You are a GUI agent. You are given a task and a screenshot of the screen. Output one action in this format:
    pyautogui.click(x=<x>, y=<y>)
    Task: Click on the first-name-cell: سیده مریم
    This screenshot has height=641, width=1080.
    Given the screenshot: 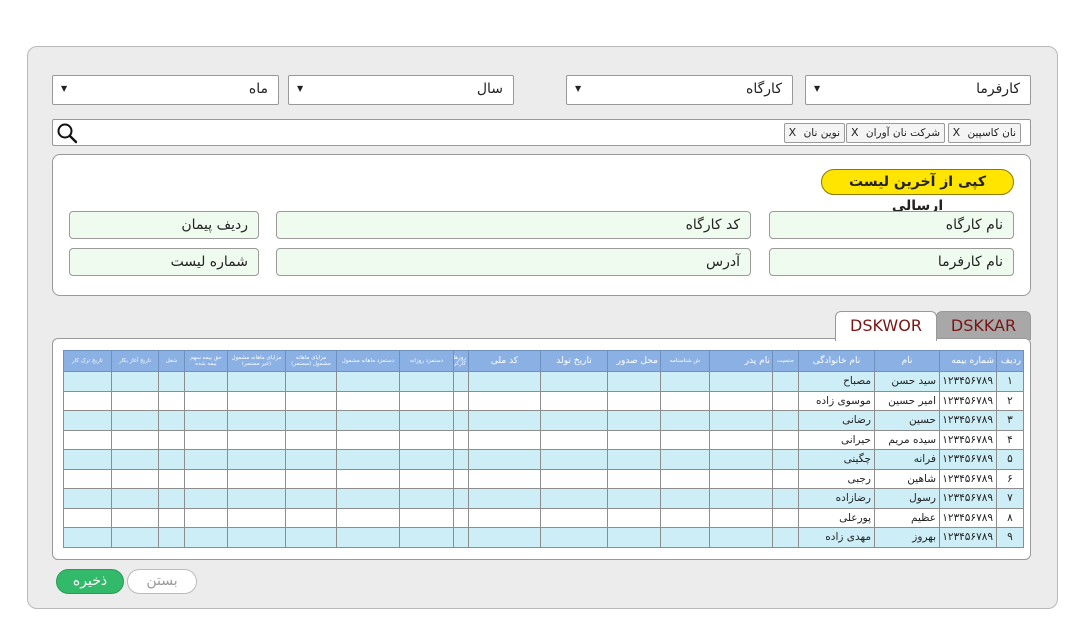 What is the action you would take?
    pyautogui.click(x=907, y=439)
    